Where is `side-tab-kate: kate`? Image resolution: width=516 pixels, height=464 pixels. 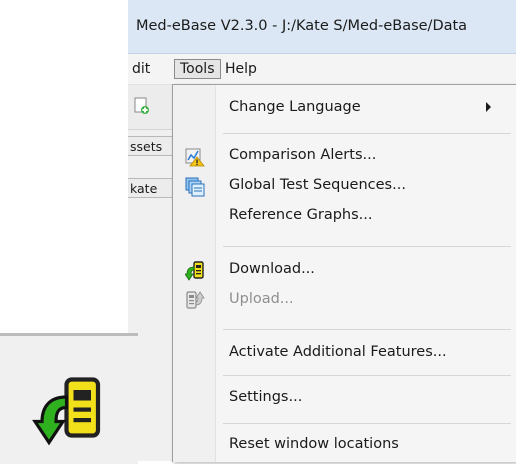 side-tab-kate: kate is located at coordinates (151, 188).